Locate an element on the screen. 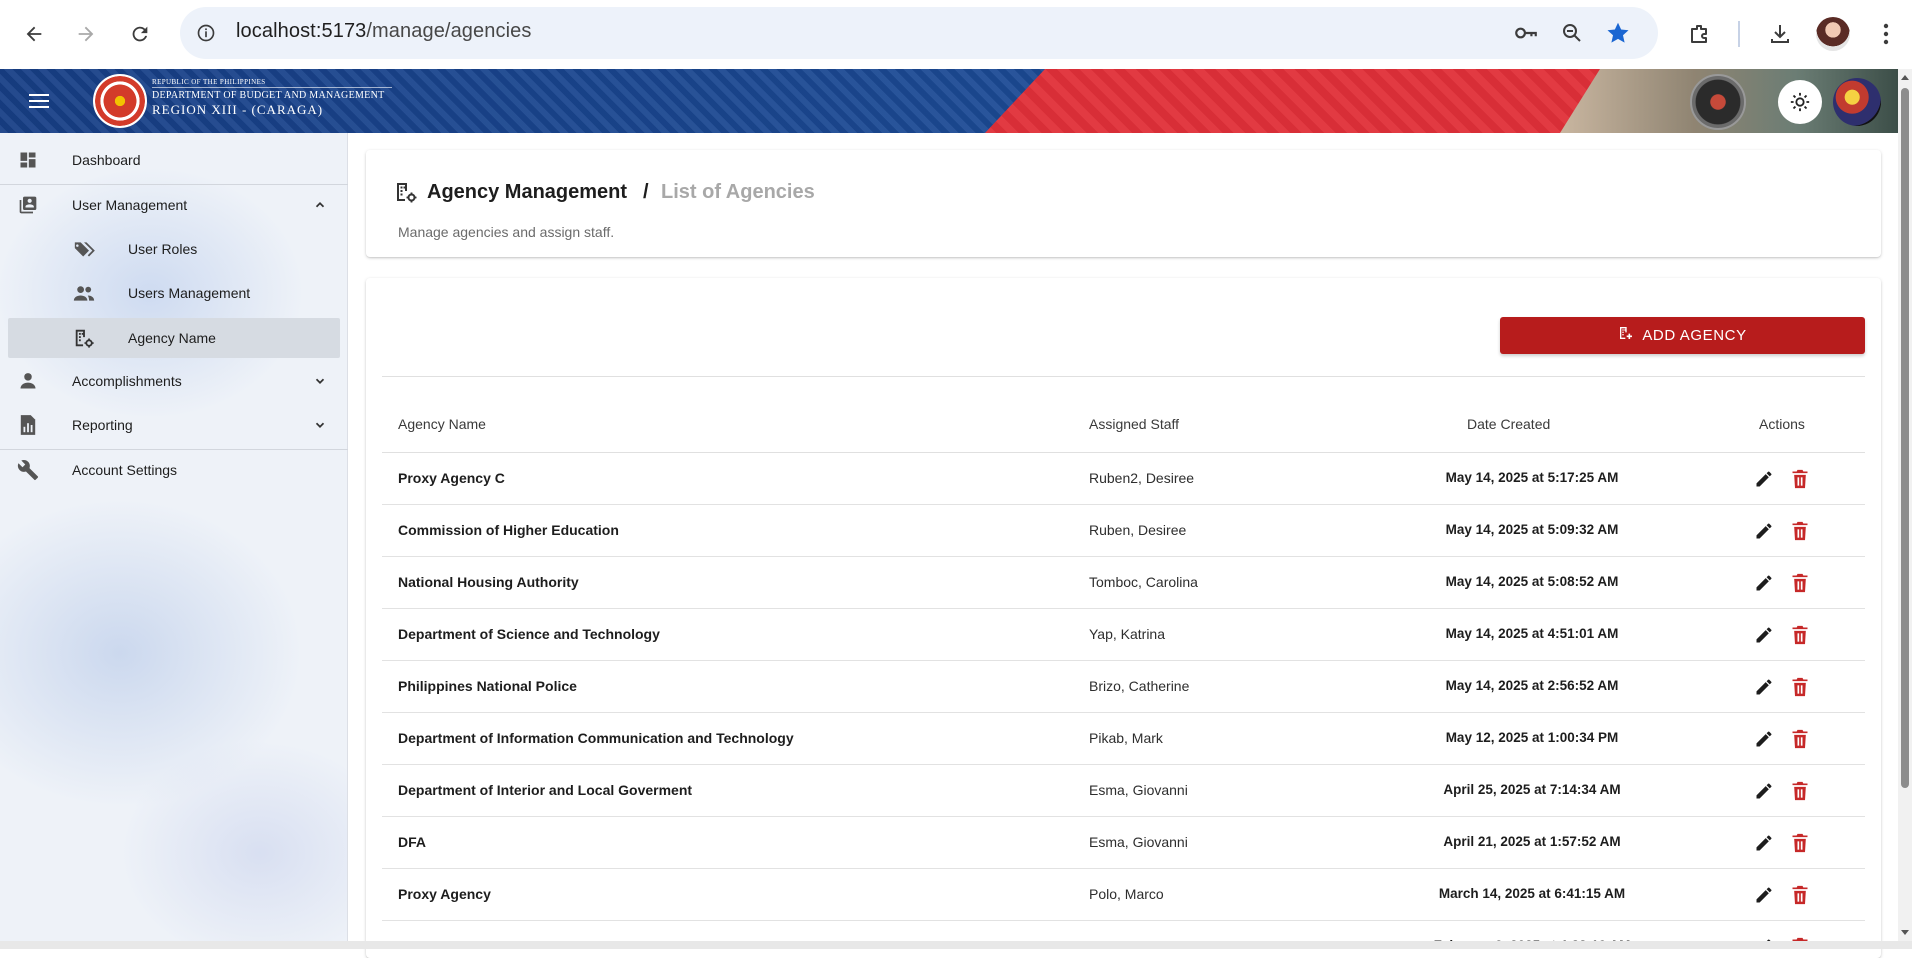 The height and width of the screenshot is (958, 1912). agency-name-cell: DFA is located at coordinates (412, 842).